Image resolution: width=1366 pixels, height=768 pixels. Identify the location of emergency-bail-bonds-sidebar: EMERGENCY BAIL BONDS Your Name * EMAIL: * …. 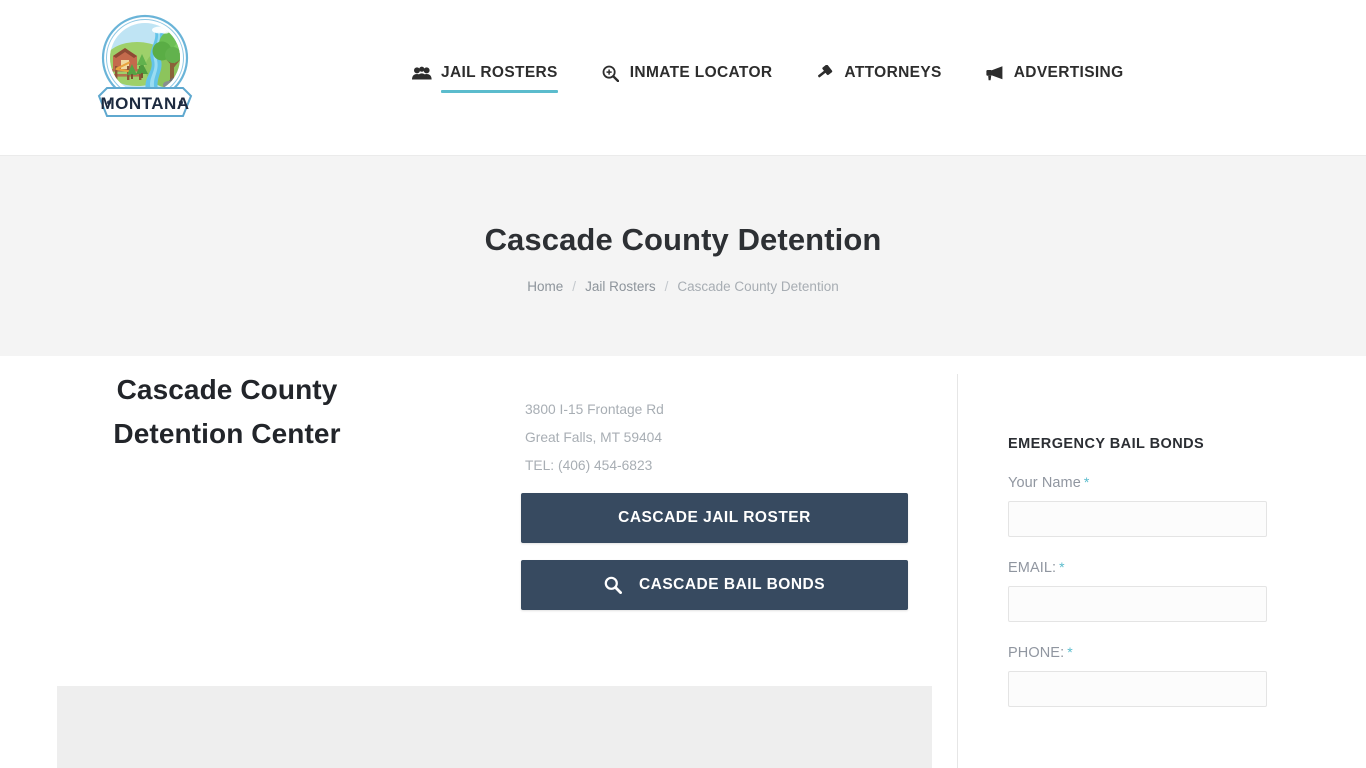
(1158, 531).